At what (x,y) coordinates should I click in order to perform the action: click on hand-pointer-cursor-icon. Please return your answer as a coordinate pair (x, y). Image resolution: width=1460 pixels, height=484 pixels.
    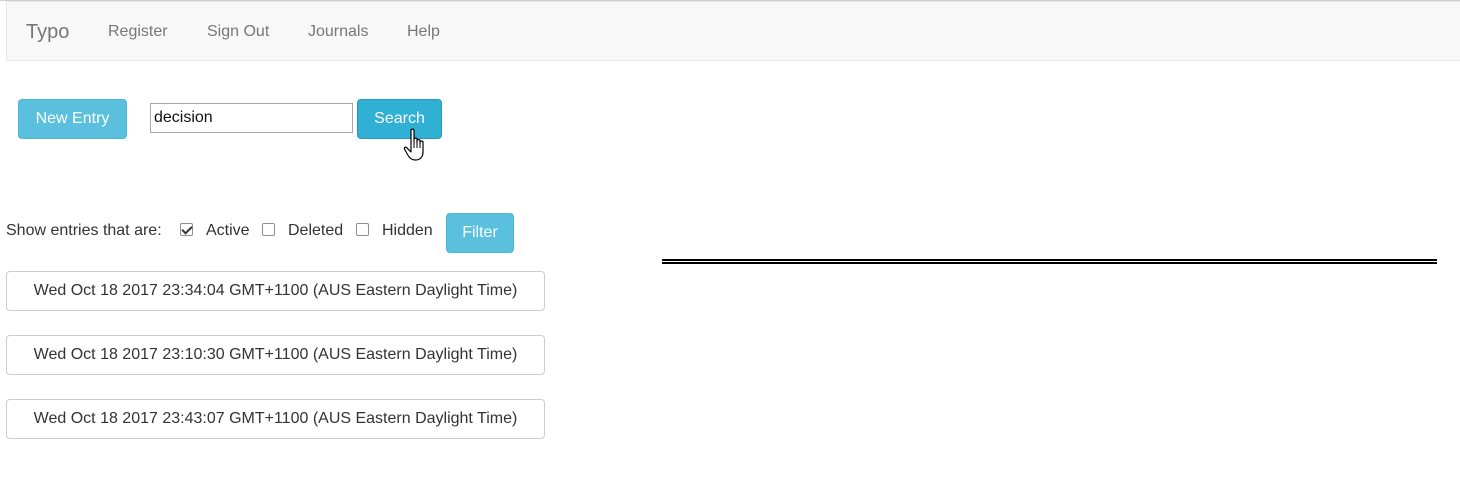
    Looking at the image, I should click on (413, 144).